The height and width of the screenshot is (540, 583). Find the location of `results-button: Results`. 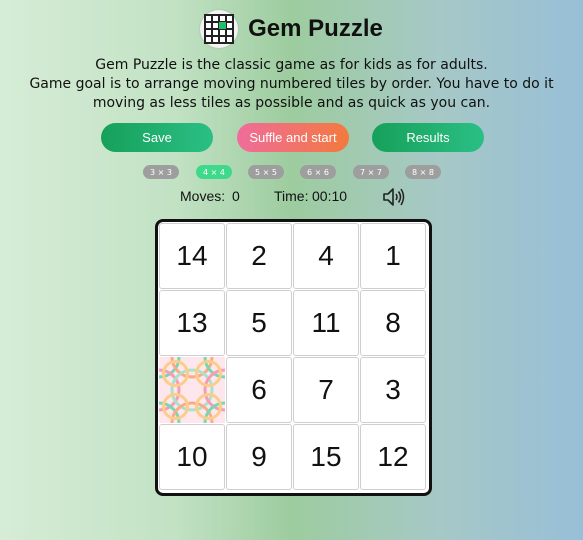

results-button: Results is located at coordinates (428, 137).